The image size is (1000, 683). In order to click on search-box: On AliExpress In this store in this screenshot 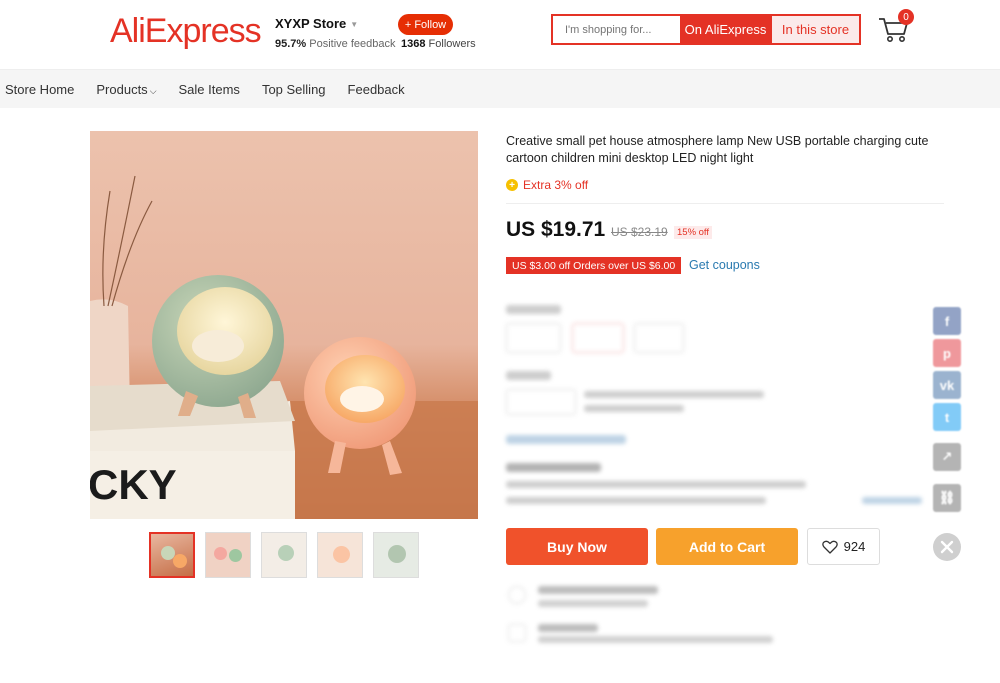, I will do `click(706, 29)`.